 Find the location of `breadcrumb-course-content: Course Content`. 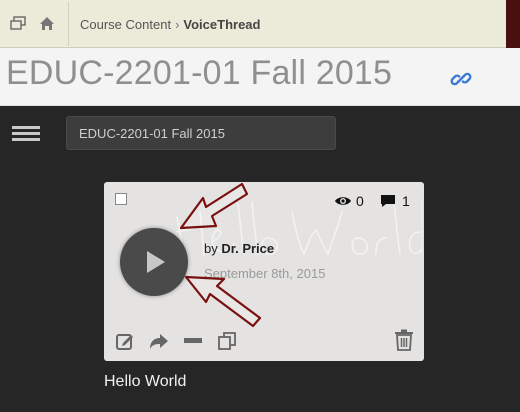

breadcrumb-course-content: Course Content is located at coordinates (125, 24).